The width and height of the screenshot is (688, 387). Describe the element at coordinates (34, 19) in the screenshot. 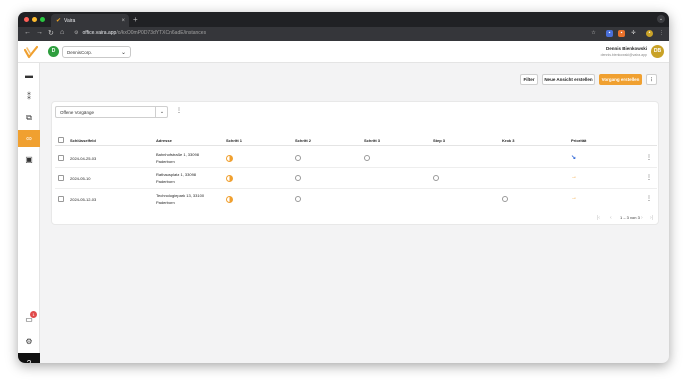

I see `minimize-window-button` at that location.